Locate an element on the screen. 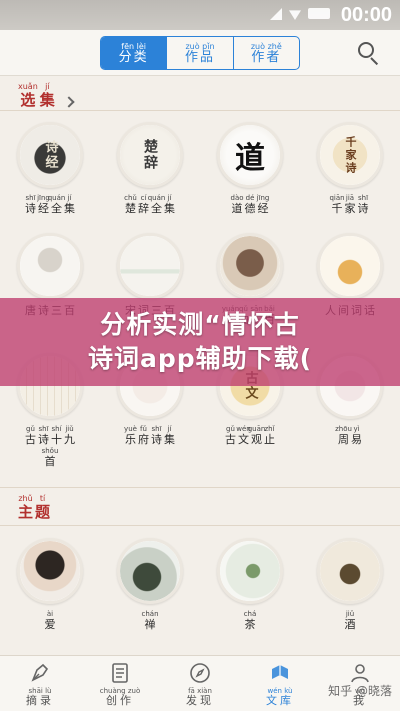 This screenshot has width=400, height=711. item-label: dào 道 dé 德 jīng 经 is located at coordinates (250, 204).